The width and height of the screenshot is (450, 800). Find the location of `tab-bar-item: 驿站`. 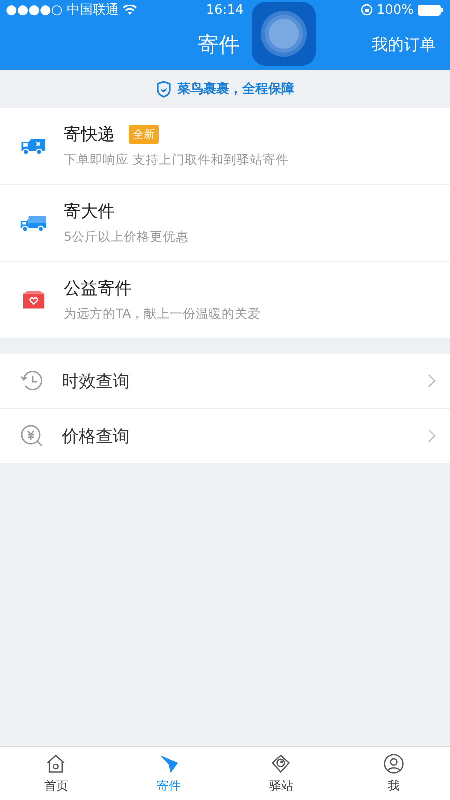

tab-bar-item: 驿站 is located at coordinates (281, 773).